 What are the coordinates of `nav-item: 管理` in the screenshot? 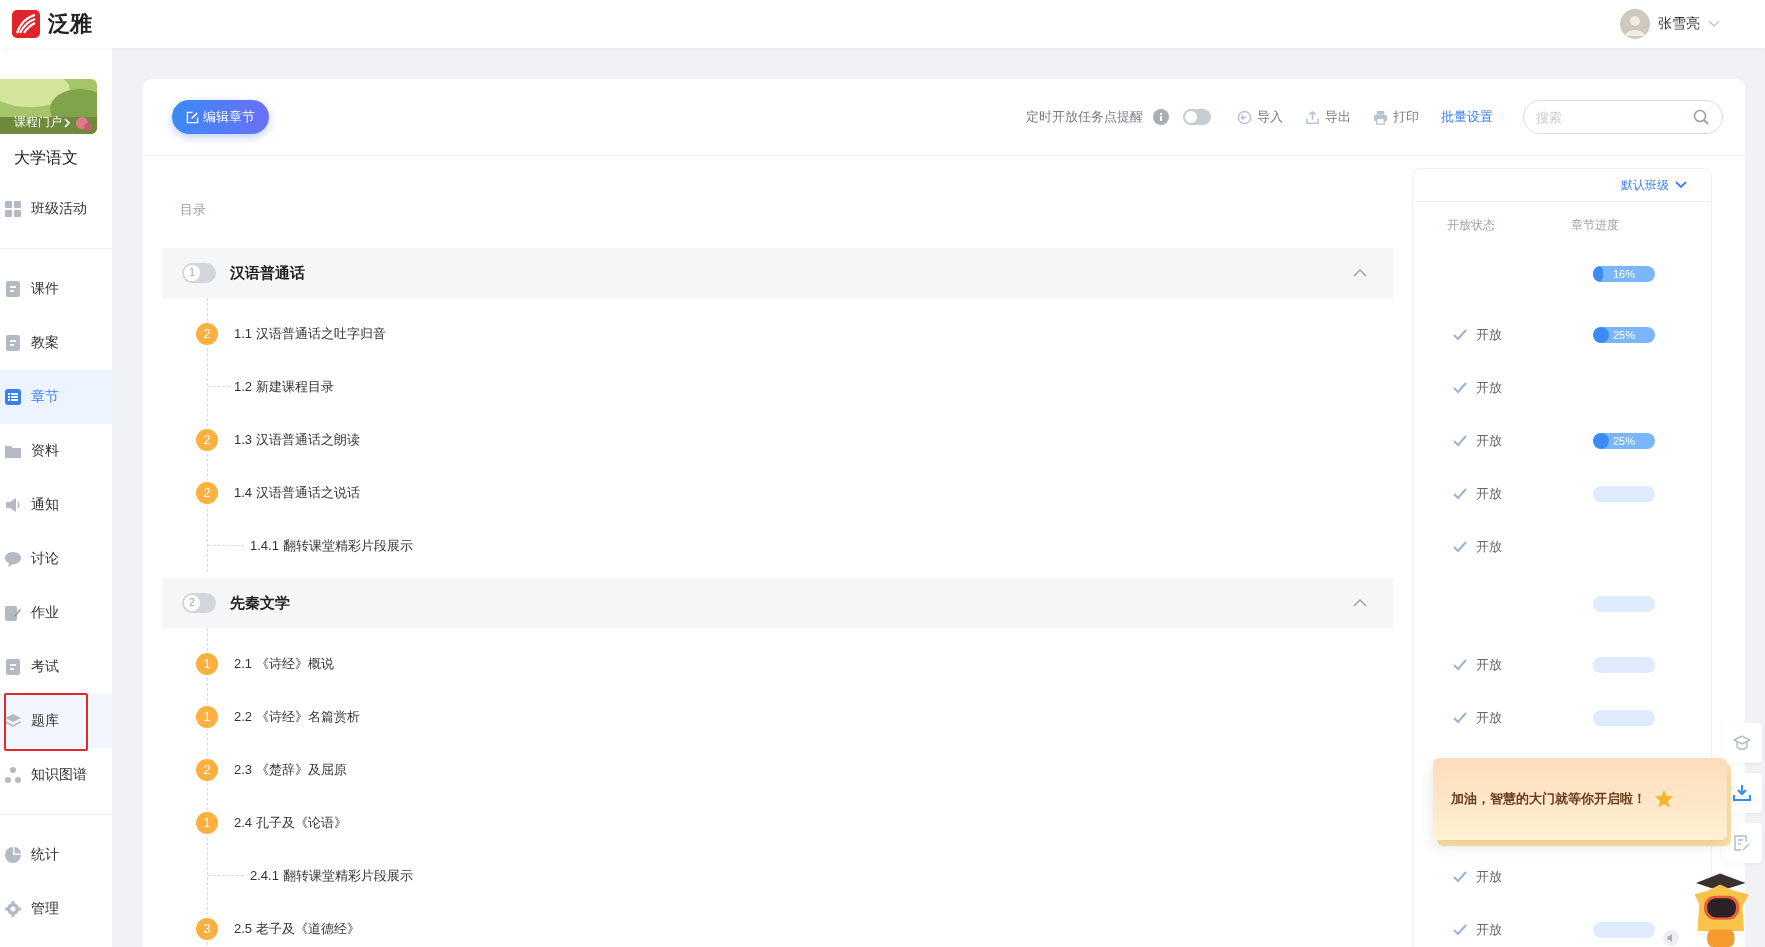 It's located at (56, 909).